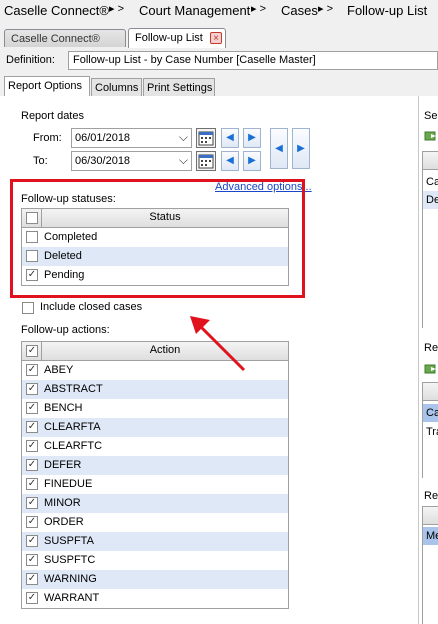 This screenshot has height=624, width=438. Describe the element at coordinates (72, 427) in the screenshot. I see `action-label: CLEARFTA` at that location.